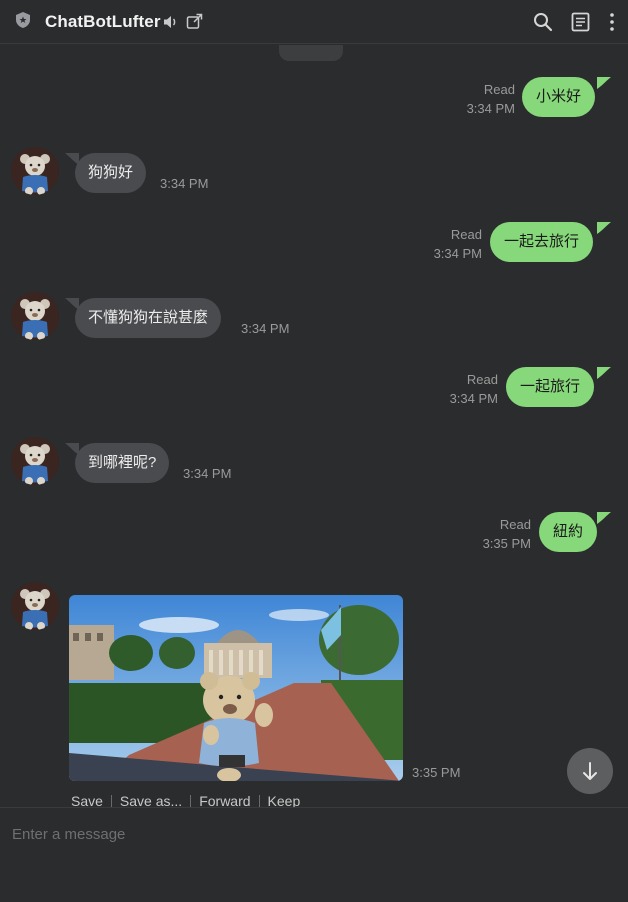 Image resolution: width=628 pixels, height=902 pixels. I want to click on scroll-to-bottom-button, so click(590, 771).